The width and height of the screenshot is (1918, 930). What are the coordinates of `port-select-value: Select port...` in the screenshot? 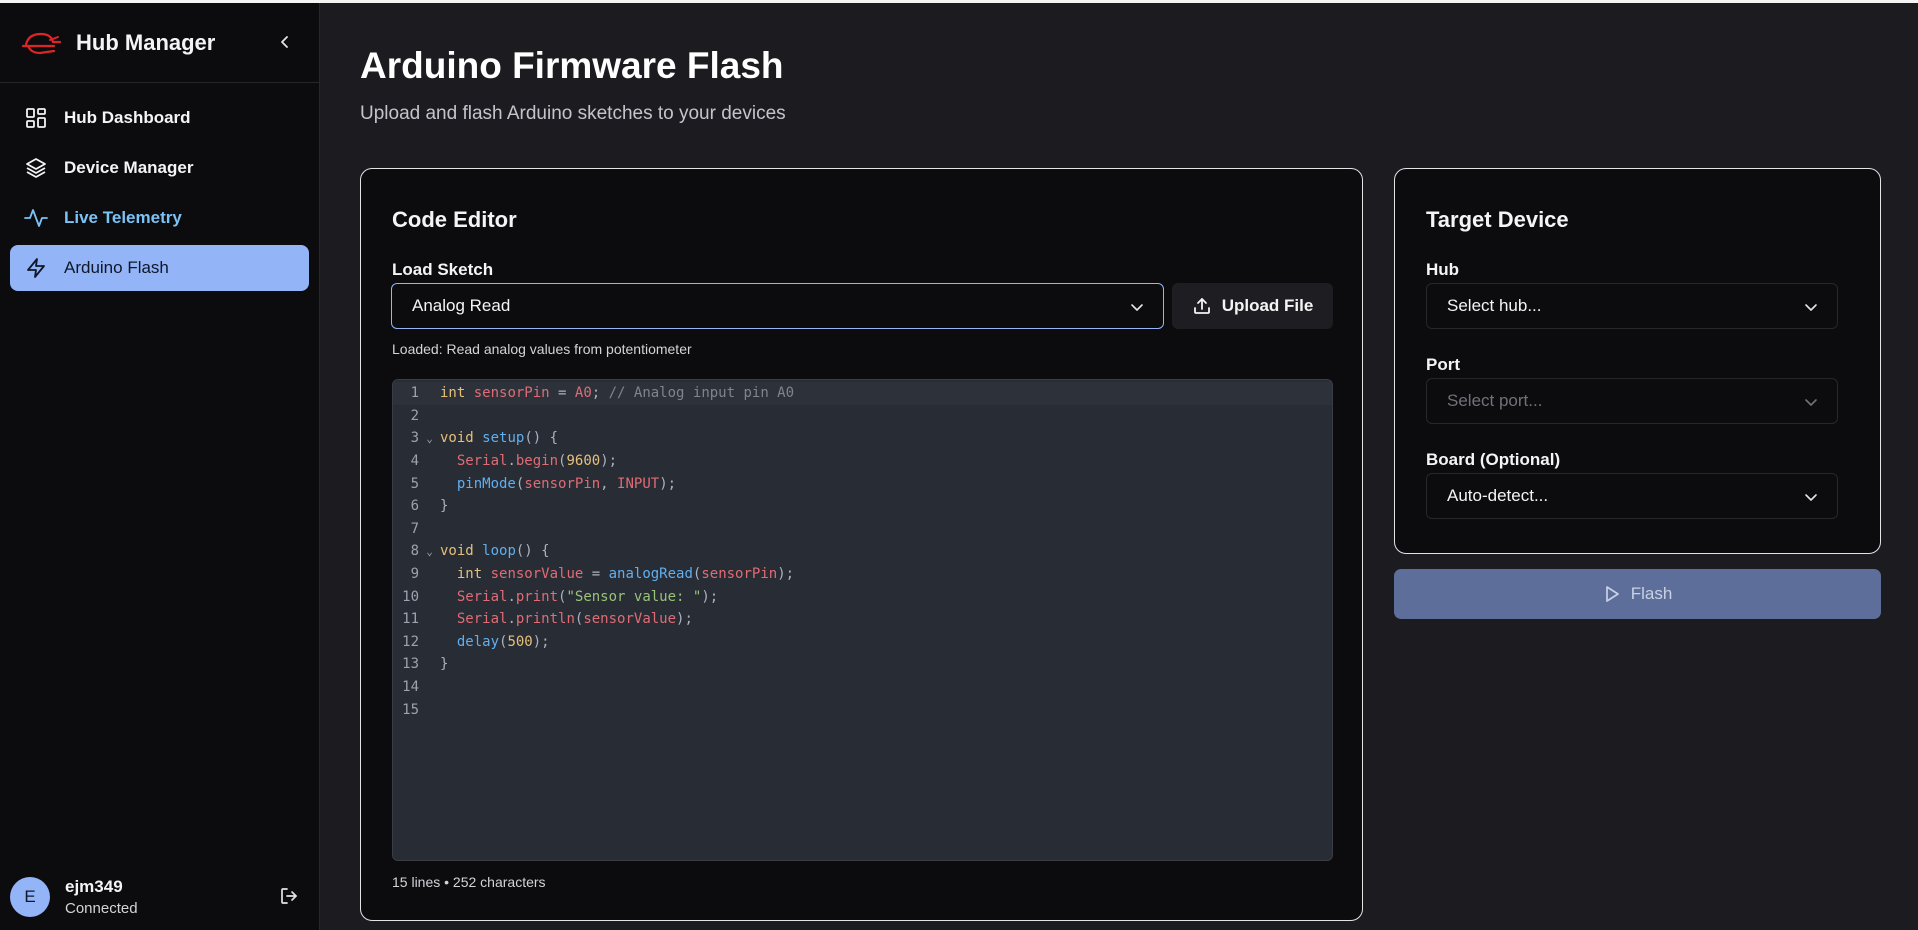 It's located at (1495, 400).